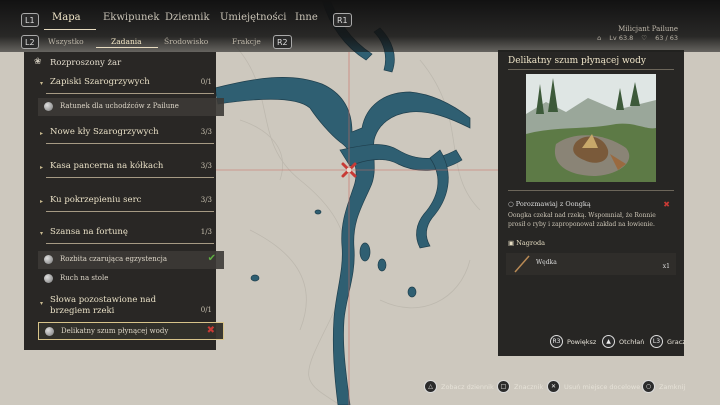  What do you see at coordinates (206, 232) in the screenshot?
I see `category-count: 1/3` at bounding box center [206, 232].